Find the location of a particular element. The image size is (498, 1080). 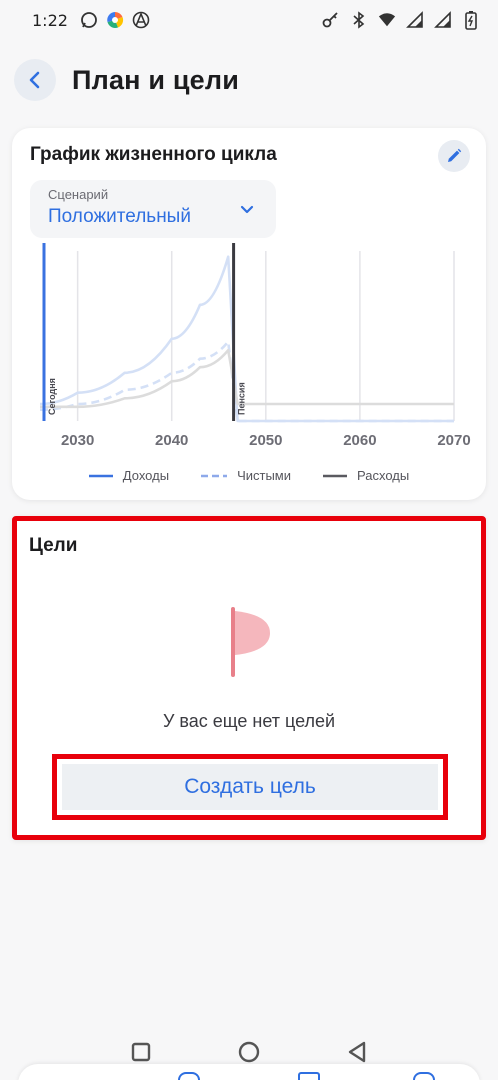

create-goal-button: Создать цель is located at coordinates (250, 787).